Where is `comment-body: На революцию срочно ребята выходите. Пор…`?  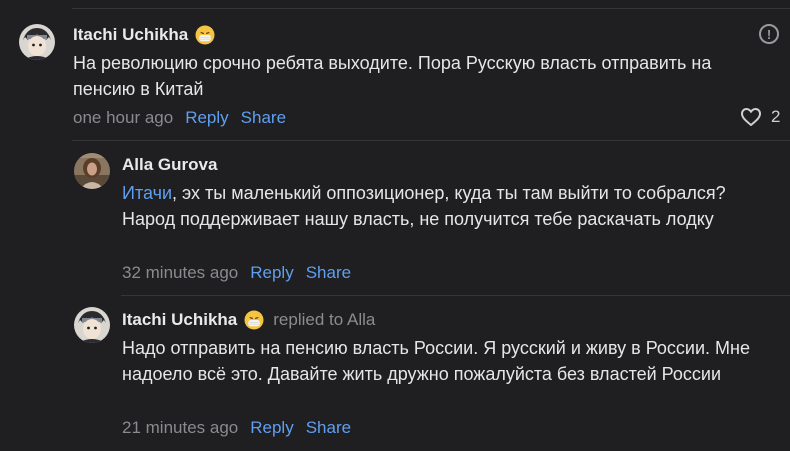 comment-body: На революцию срочно ребята выходите. Пор… is located at coordinates (423, 76).